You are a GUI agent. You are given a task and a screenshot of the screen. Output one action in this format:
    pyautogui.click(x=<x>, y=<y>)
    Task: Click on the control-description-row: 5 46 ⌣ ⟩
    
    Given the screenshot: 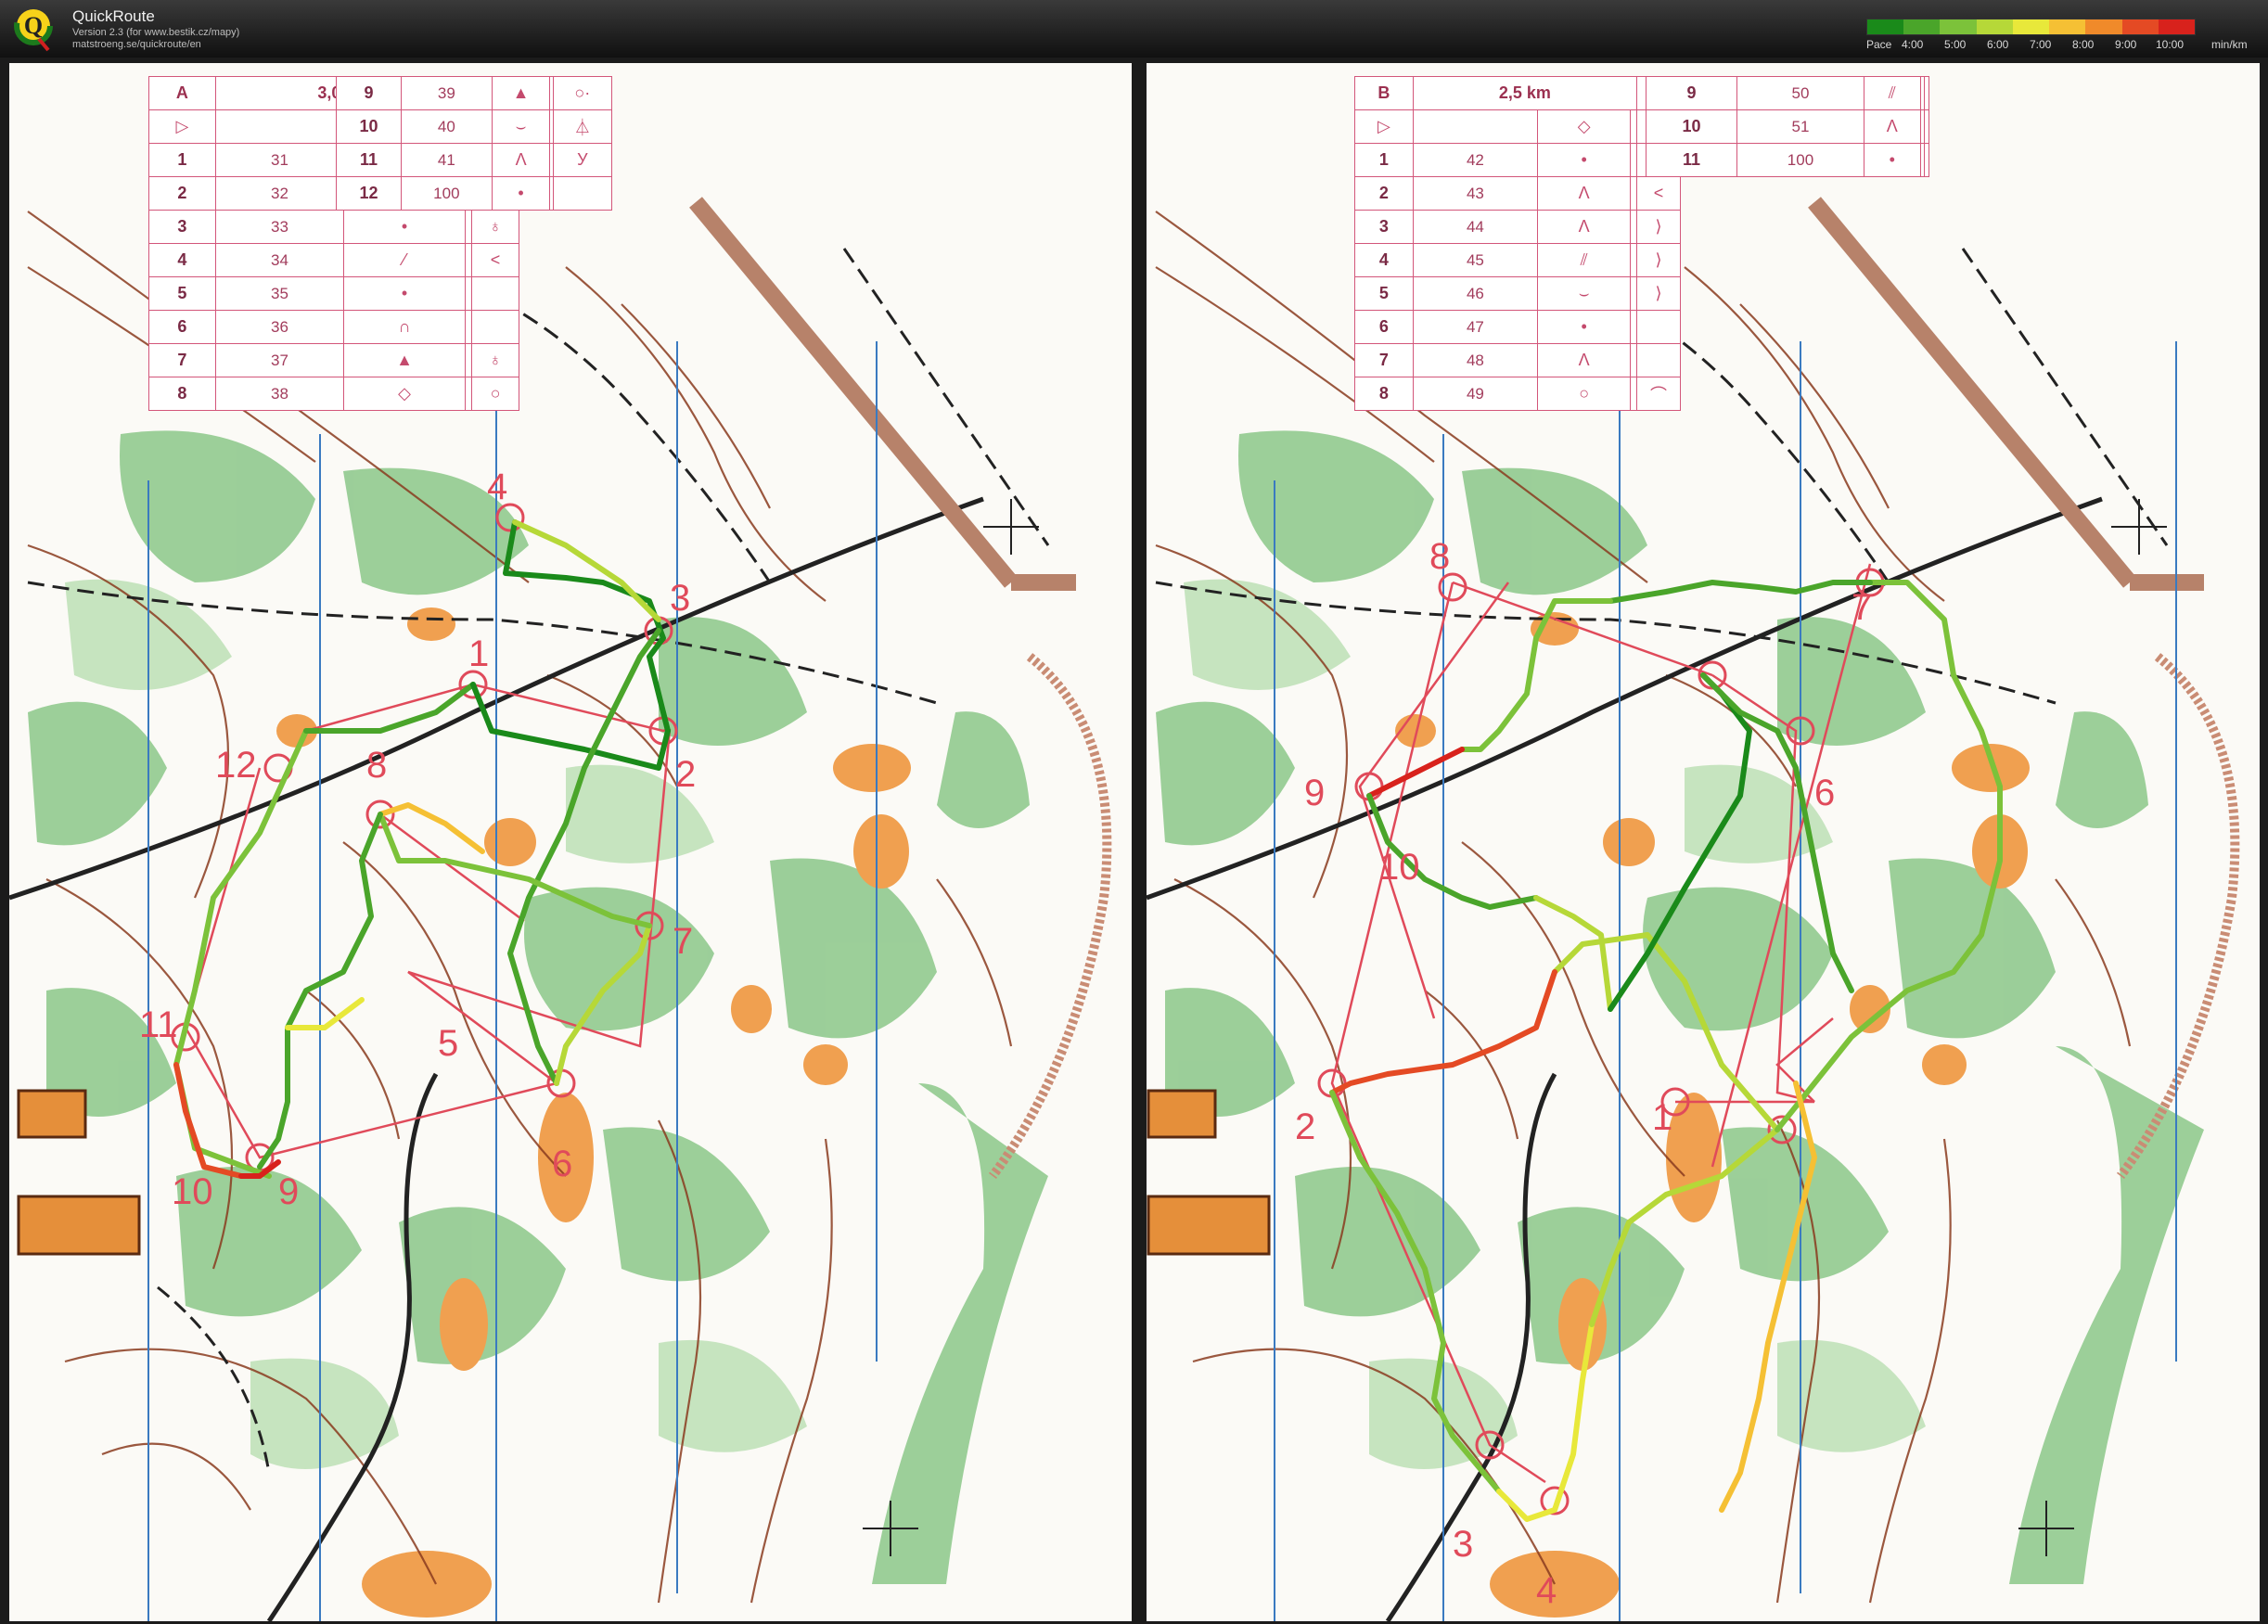 What is the action you would take?
    pyautogui.click(x=1517, y=293)
    